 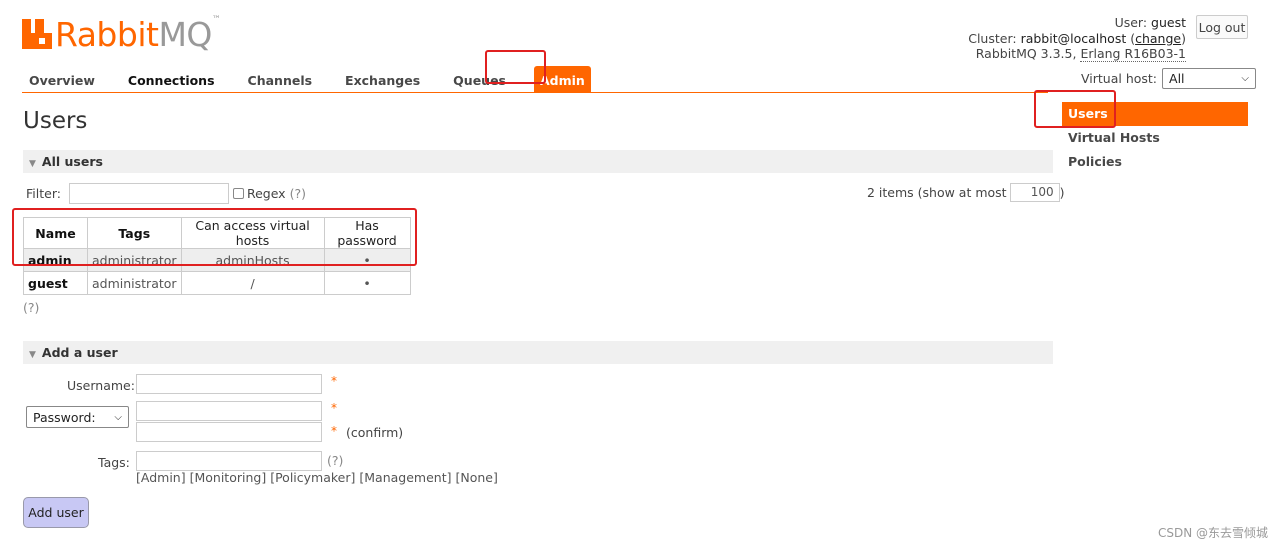 I want to click on sidenav-item-virtual-hosts: Virtual Hosts, so click(x=1155, y=138).